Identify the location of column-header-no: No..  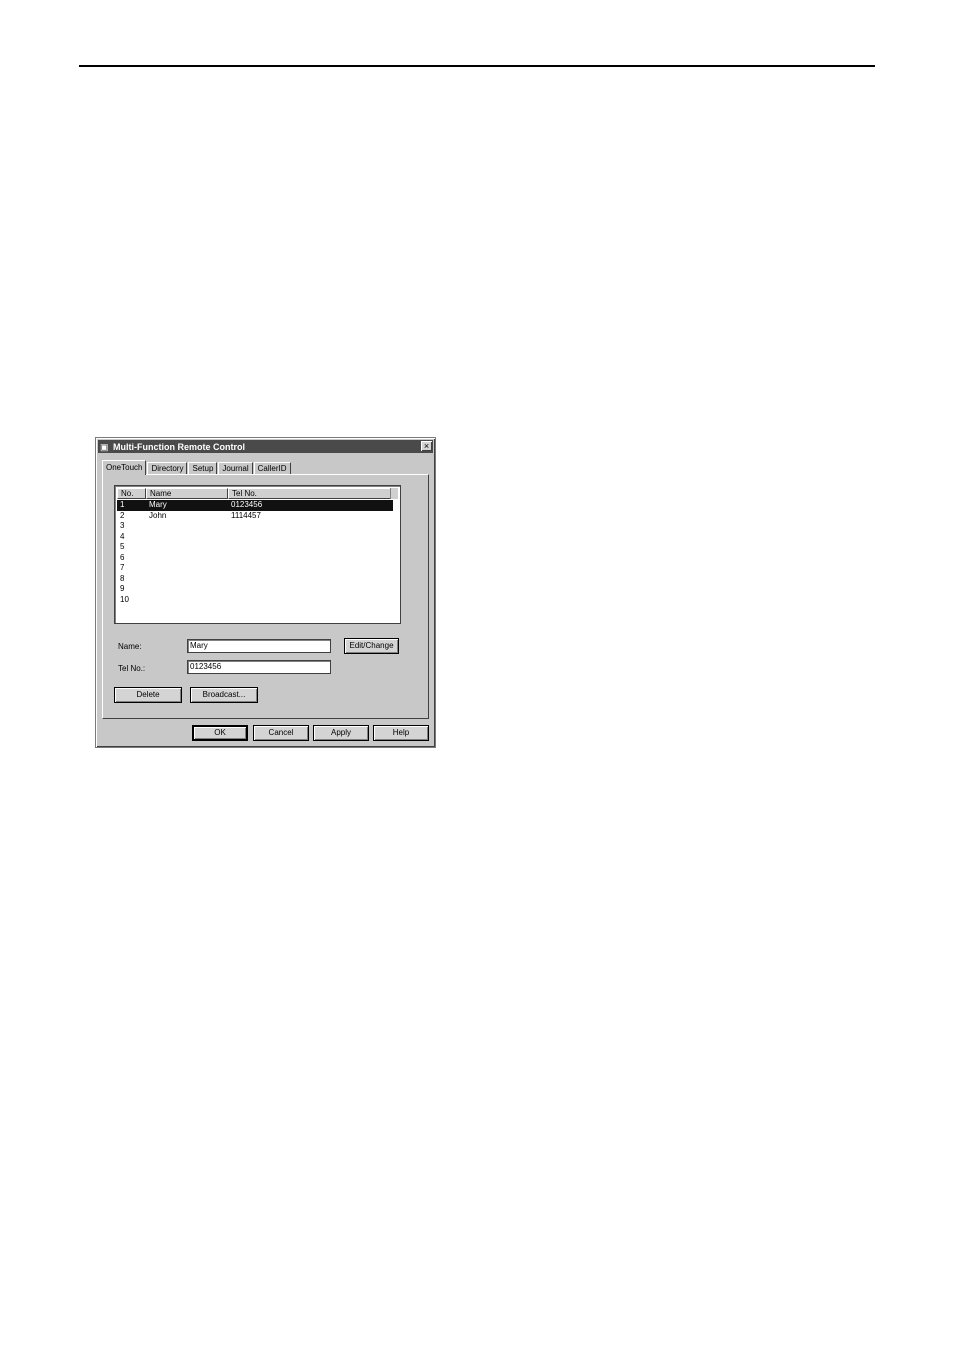
(131, 493).